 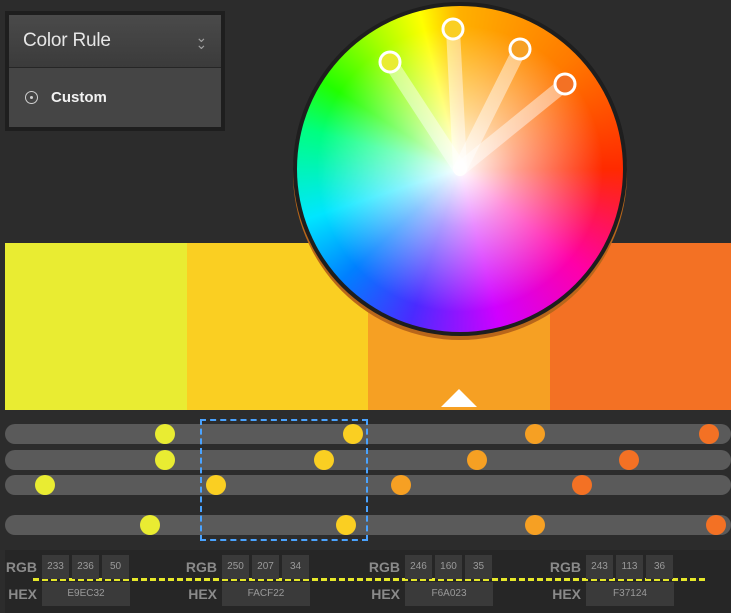 I want to click on rgb-b-field: 36, so click(x=659, y=567).